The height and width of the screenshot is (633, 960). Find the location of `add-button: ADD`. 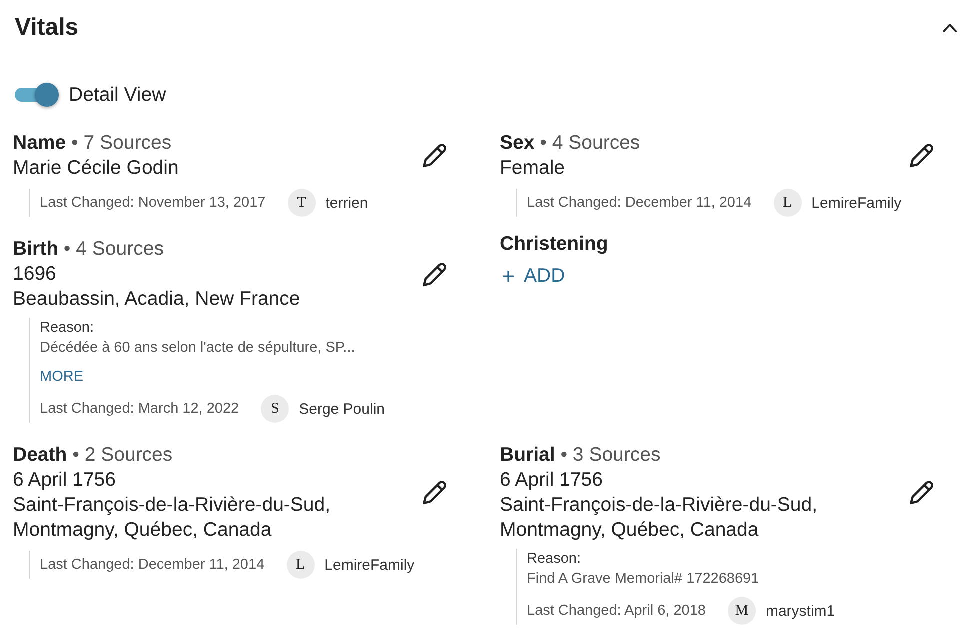

add-button: ADD is located at coordinates (533, 276).